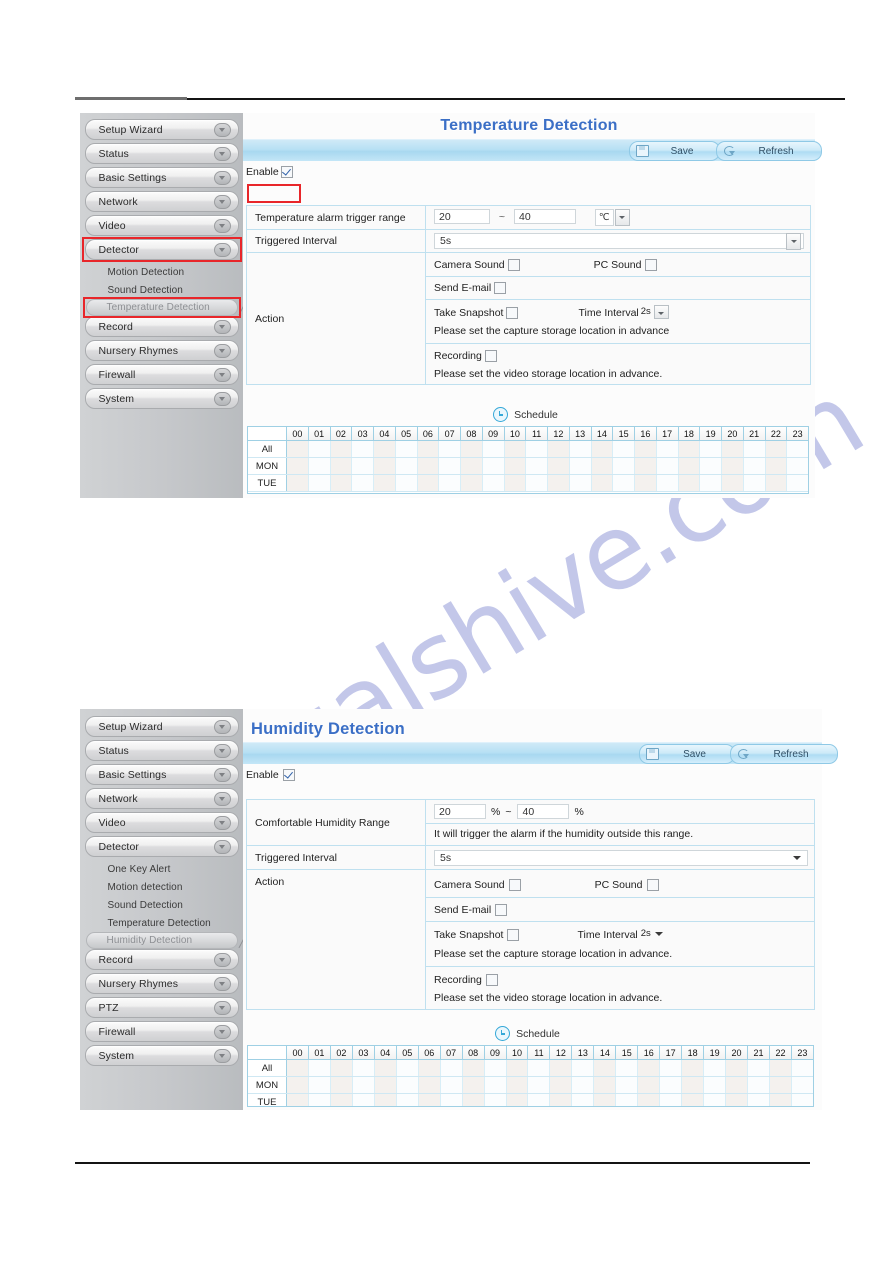  I want to click on humidity-min-input: 20, so click(460, 811).